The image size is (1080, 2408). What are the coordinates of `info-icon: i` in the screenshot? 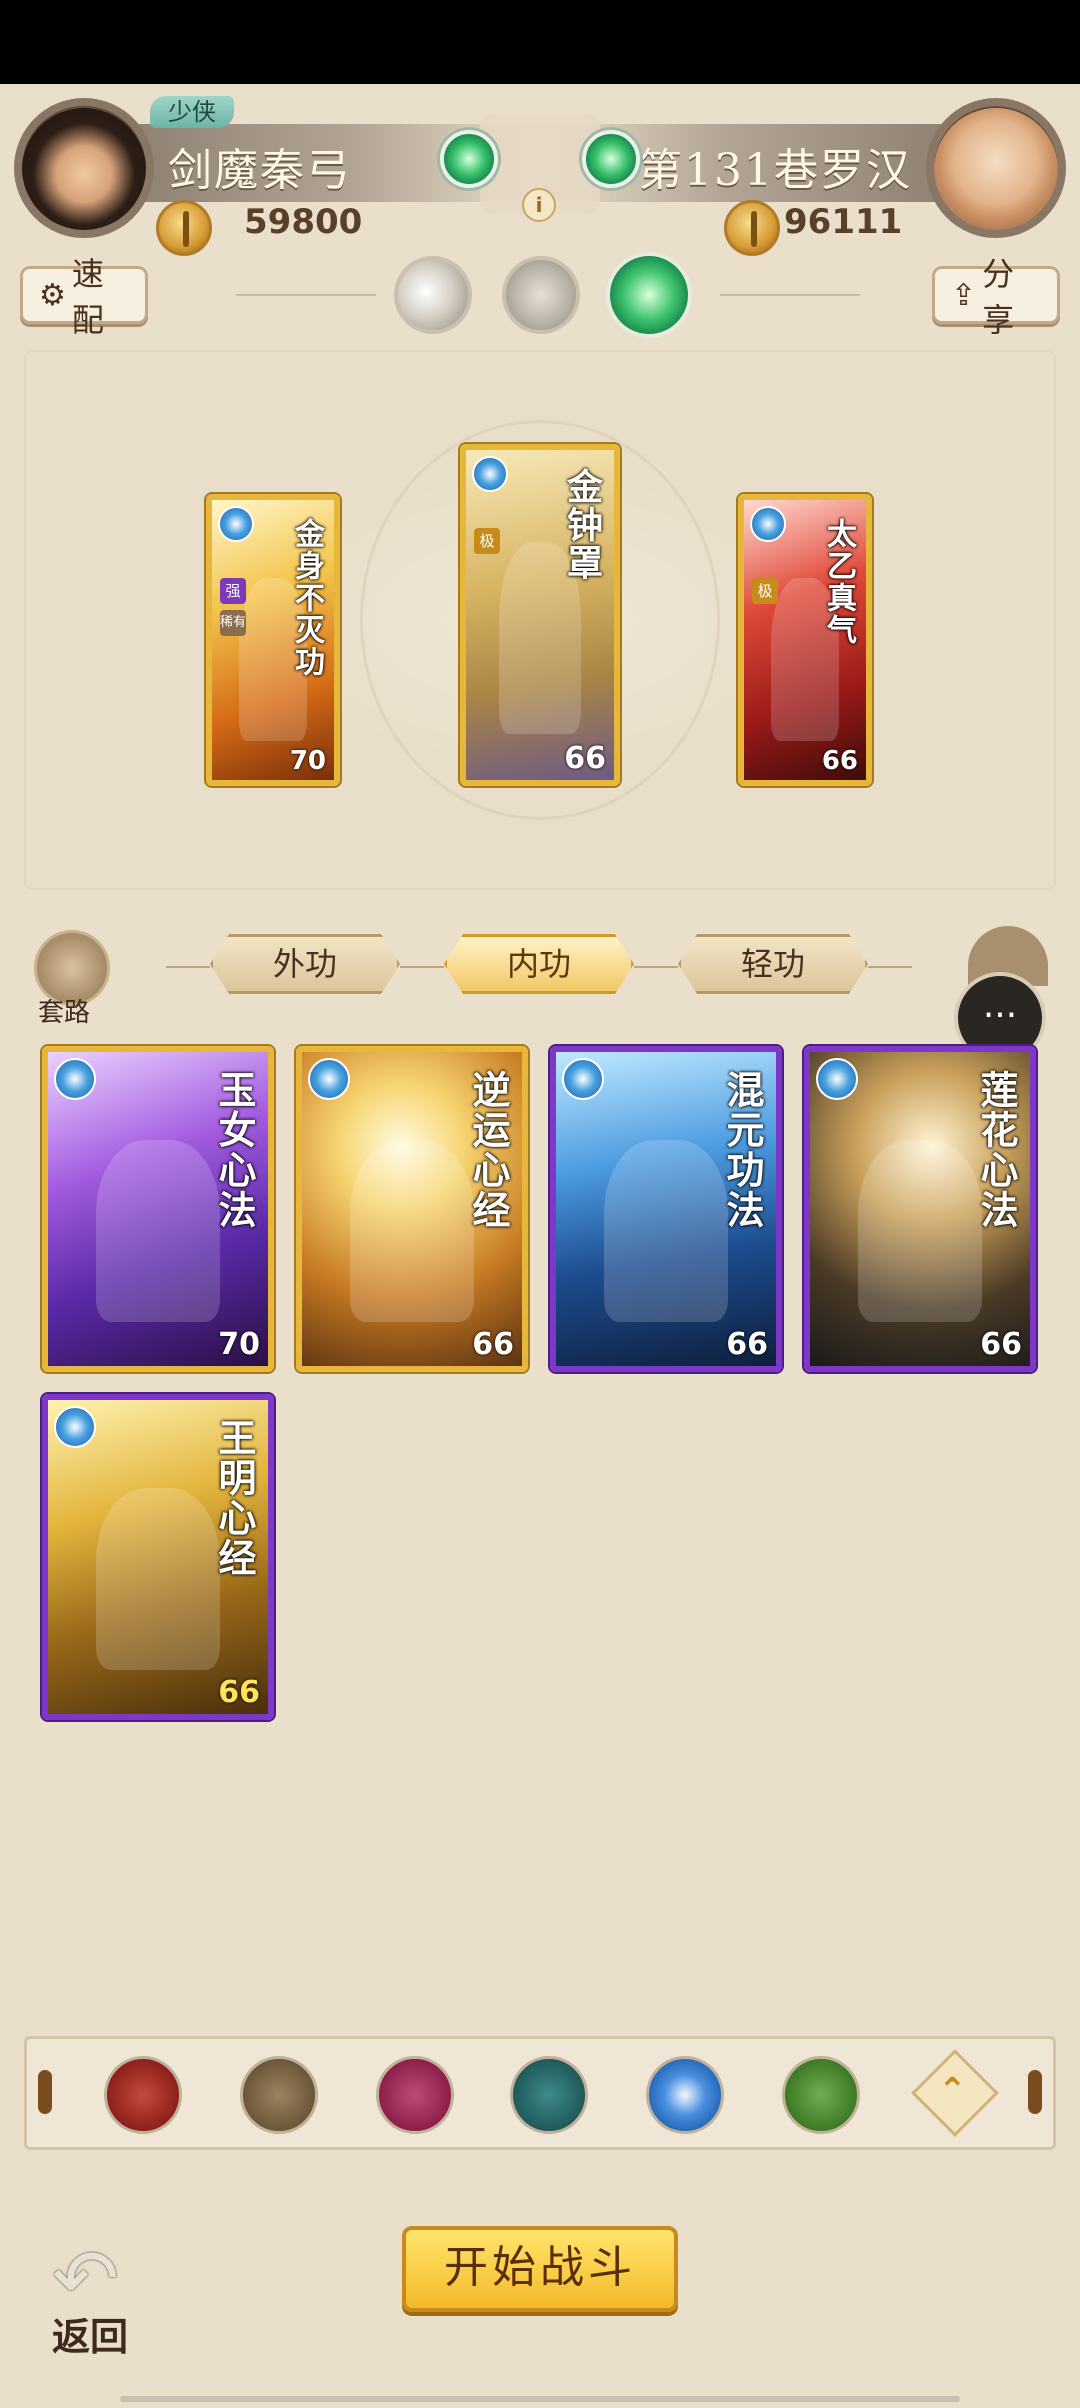 It's located at (539, 205).